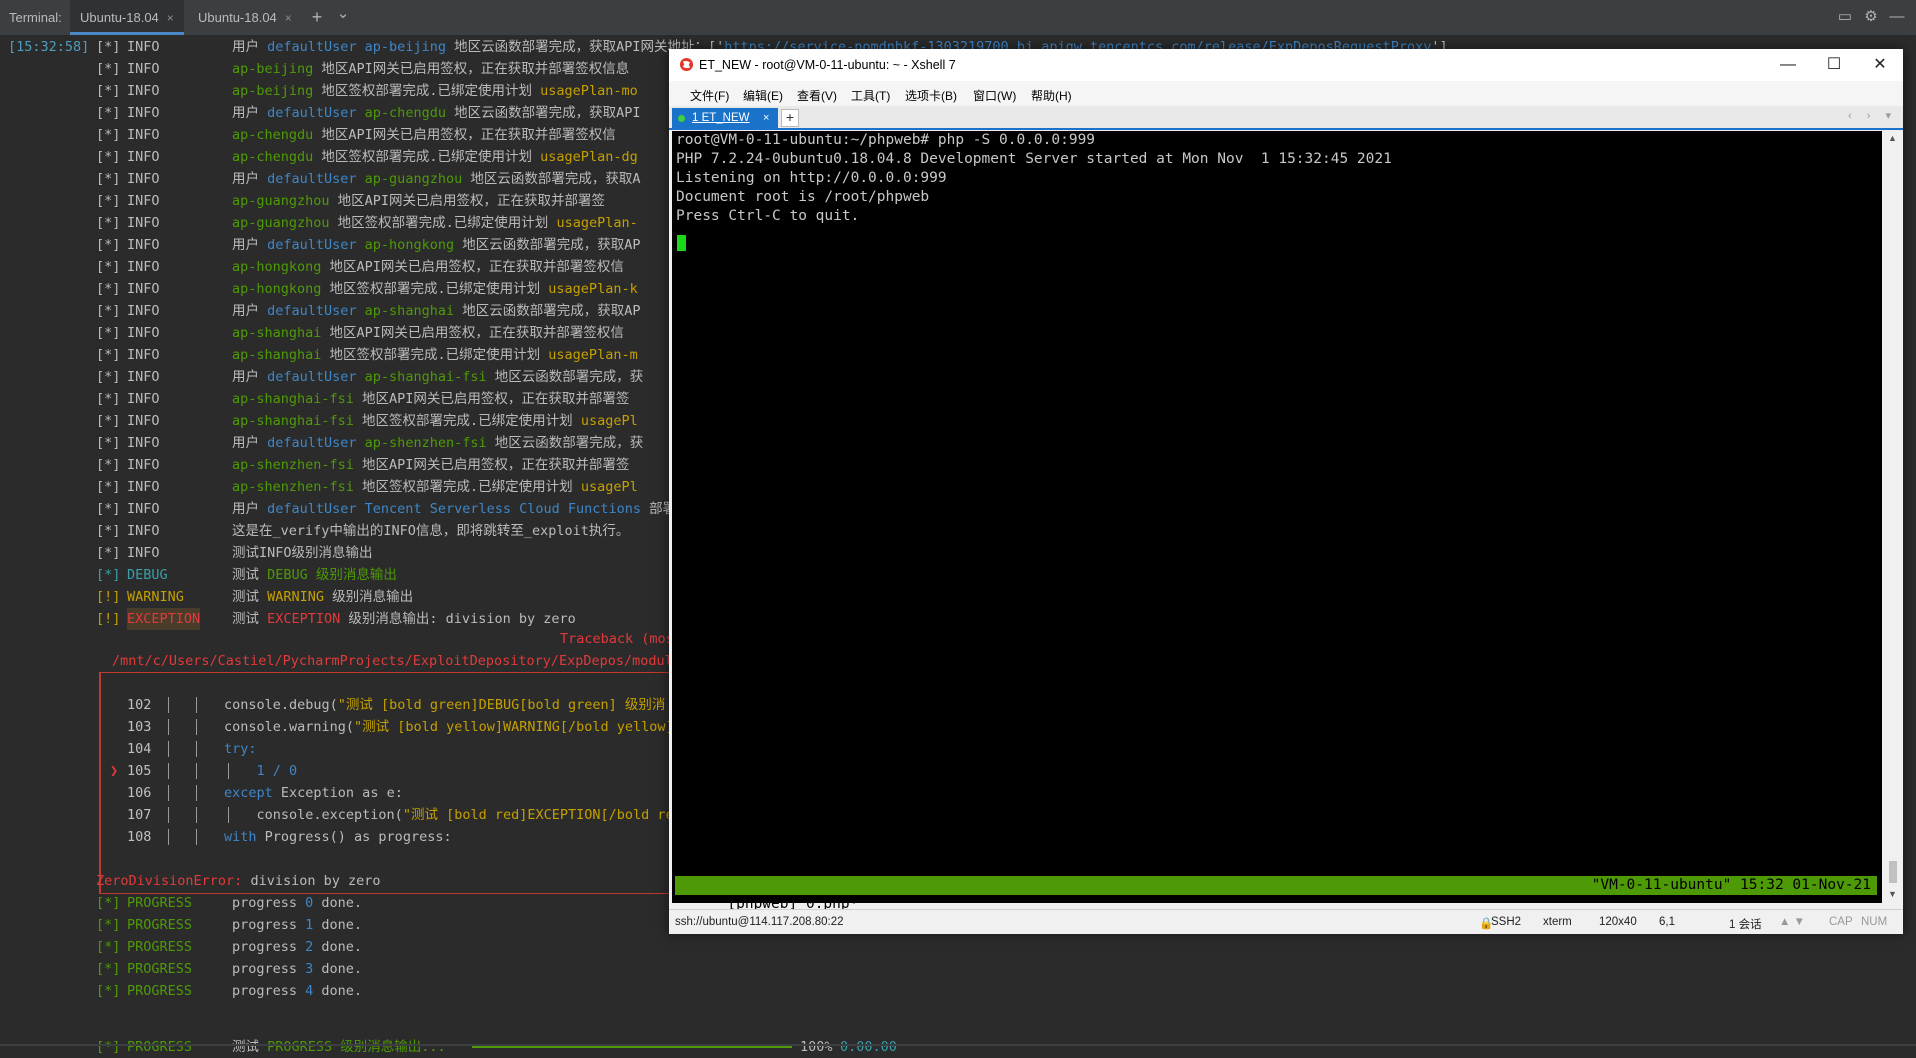 This screenshot has width=1916, height=1058. What do you see at coordinates (768, 216) in the screenshot?
I see `terminal-line: Press Ctrl-C to quit.` at bounding box center [768, 216].